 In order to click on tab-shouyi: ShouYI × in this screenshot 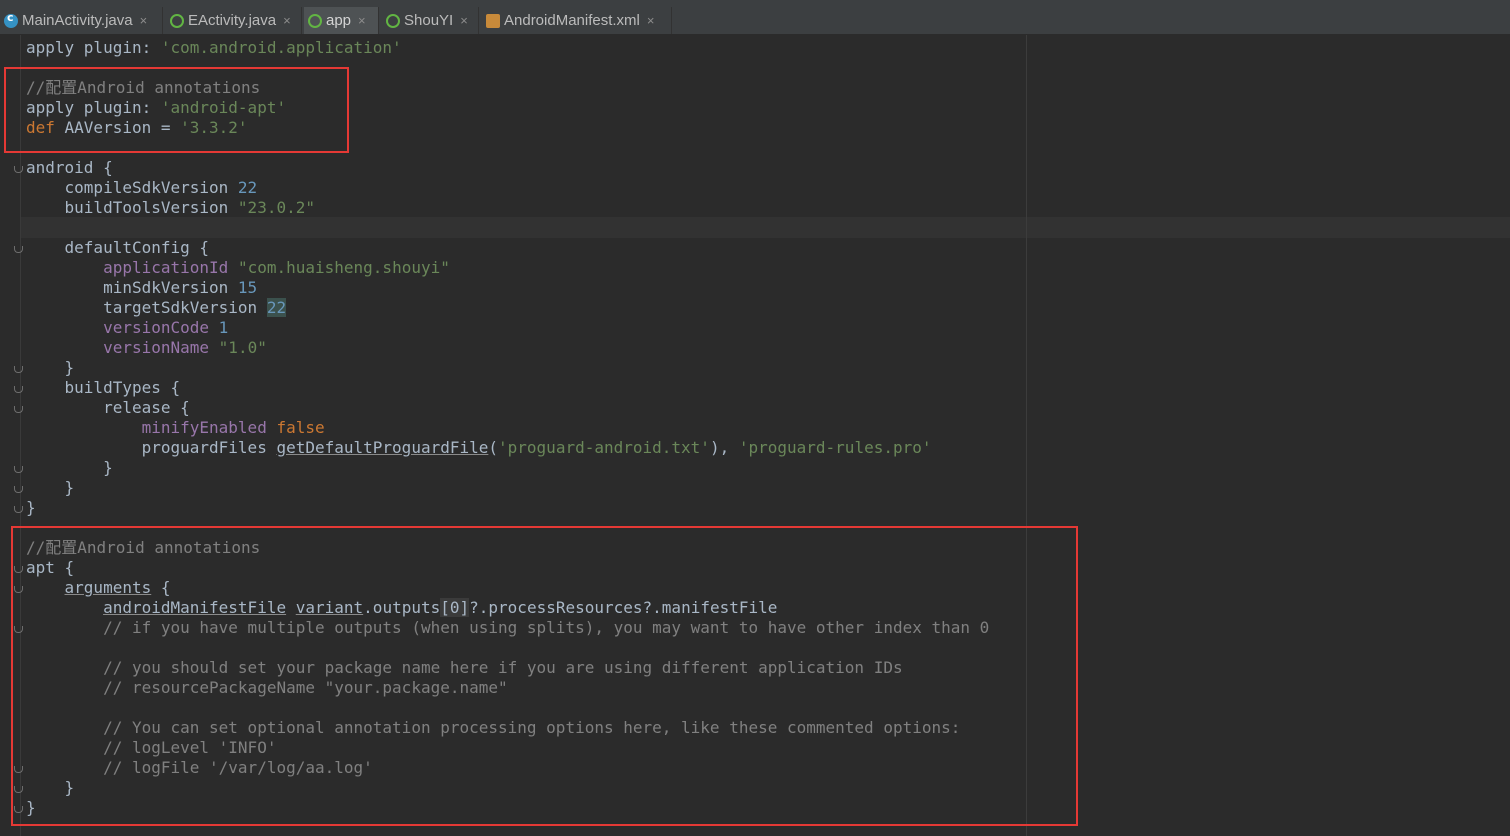, I will do `click(430, 20)`.